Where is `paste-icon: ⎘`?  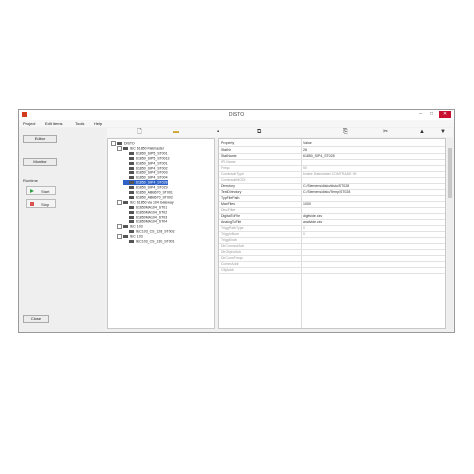 paste-icon: ⎘ is located at coordinates (345, 132).